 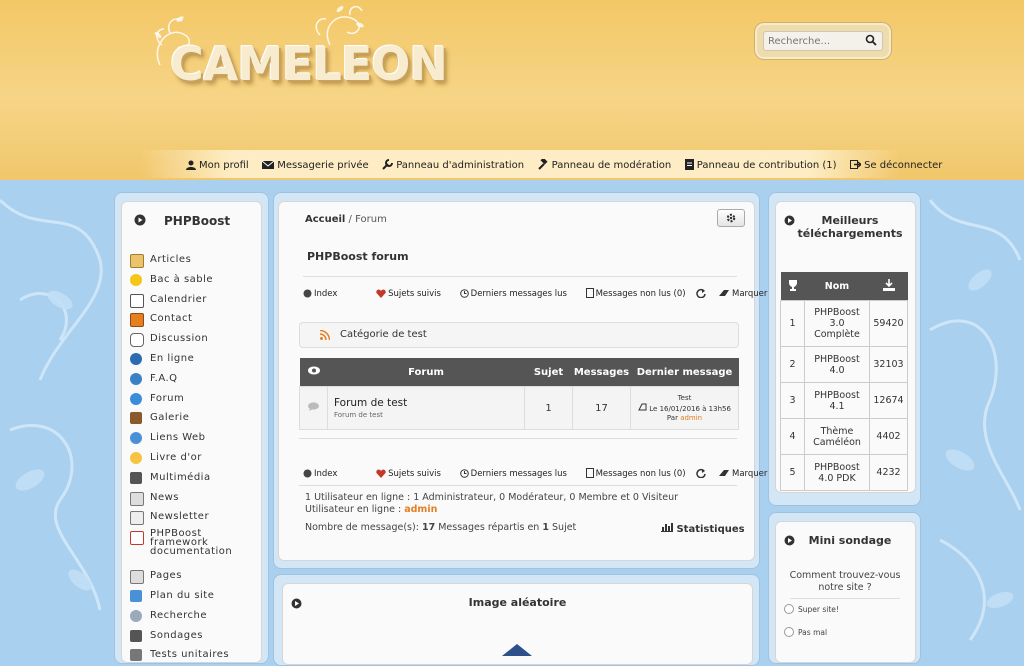 I want to click on downloads-title: Meilleurs téléchargements, so click(x=850, y=227).